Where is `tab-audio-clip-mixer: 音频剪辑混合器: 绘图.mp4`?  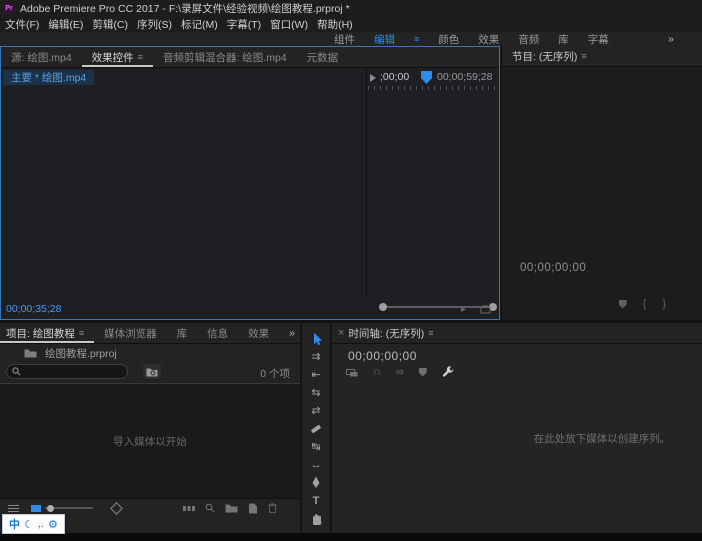
tab-audio-clip-mixer: 音频剪辑混合器: 绘图.mp4 is located at coordinates (225, 57).